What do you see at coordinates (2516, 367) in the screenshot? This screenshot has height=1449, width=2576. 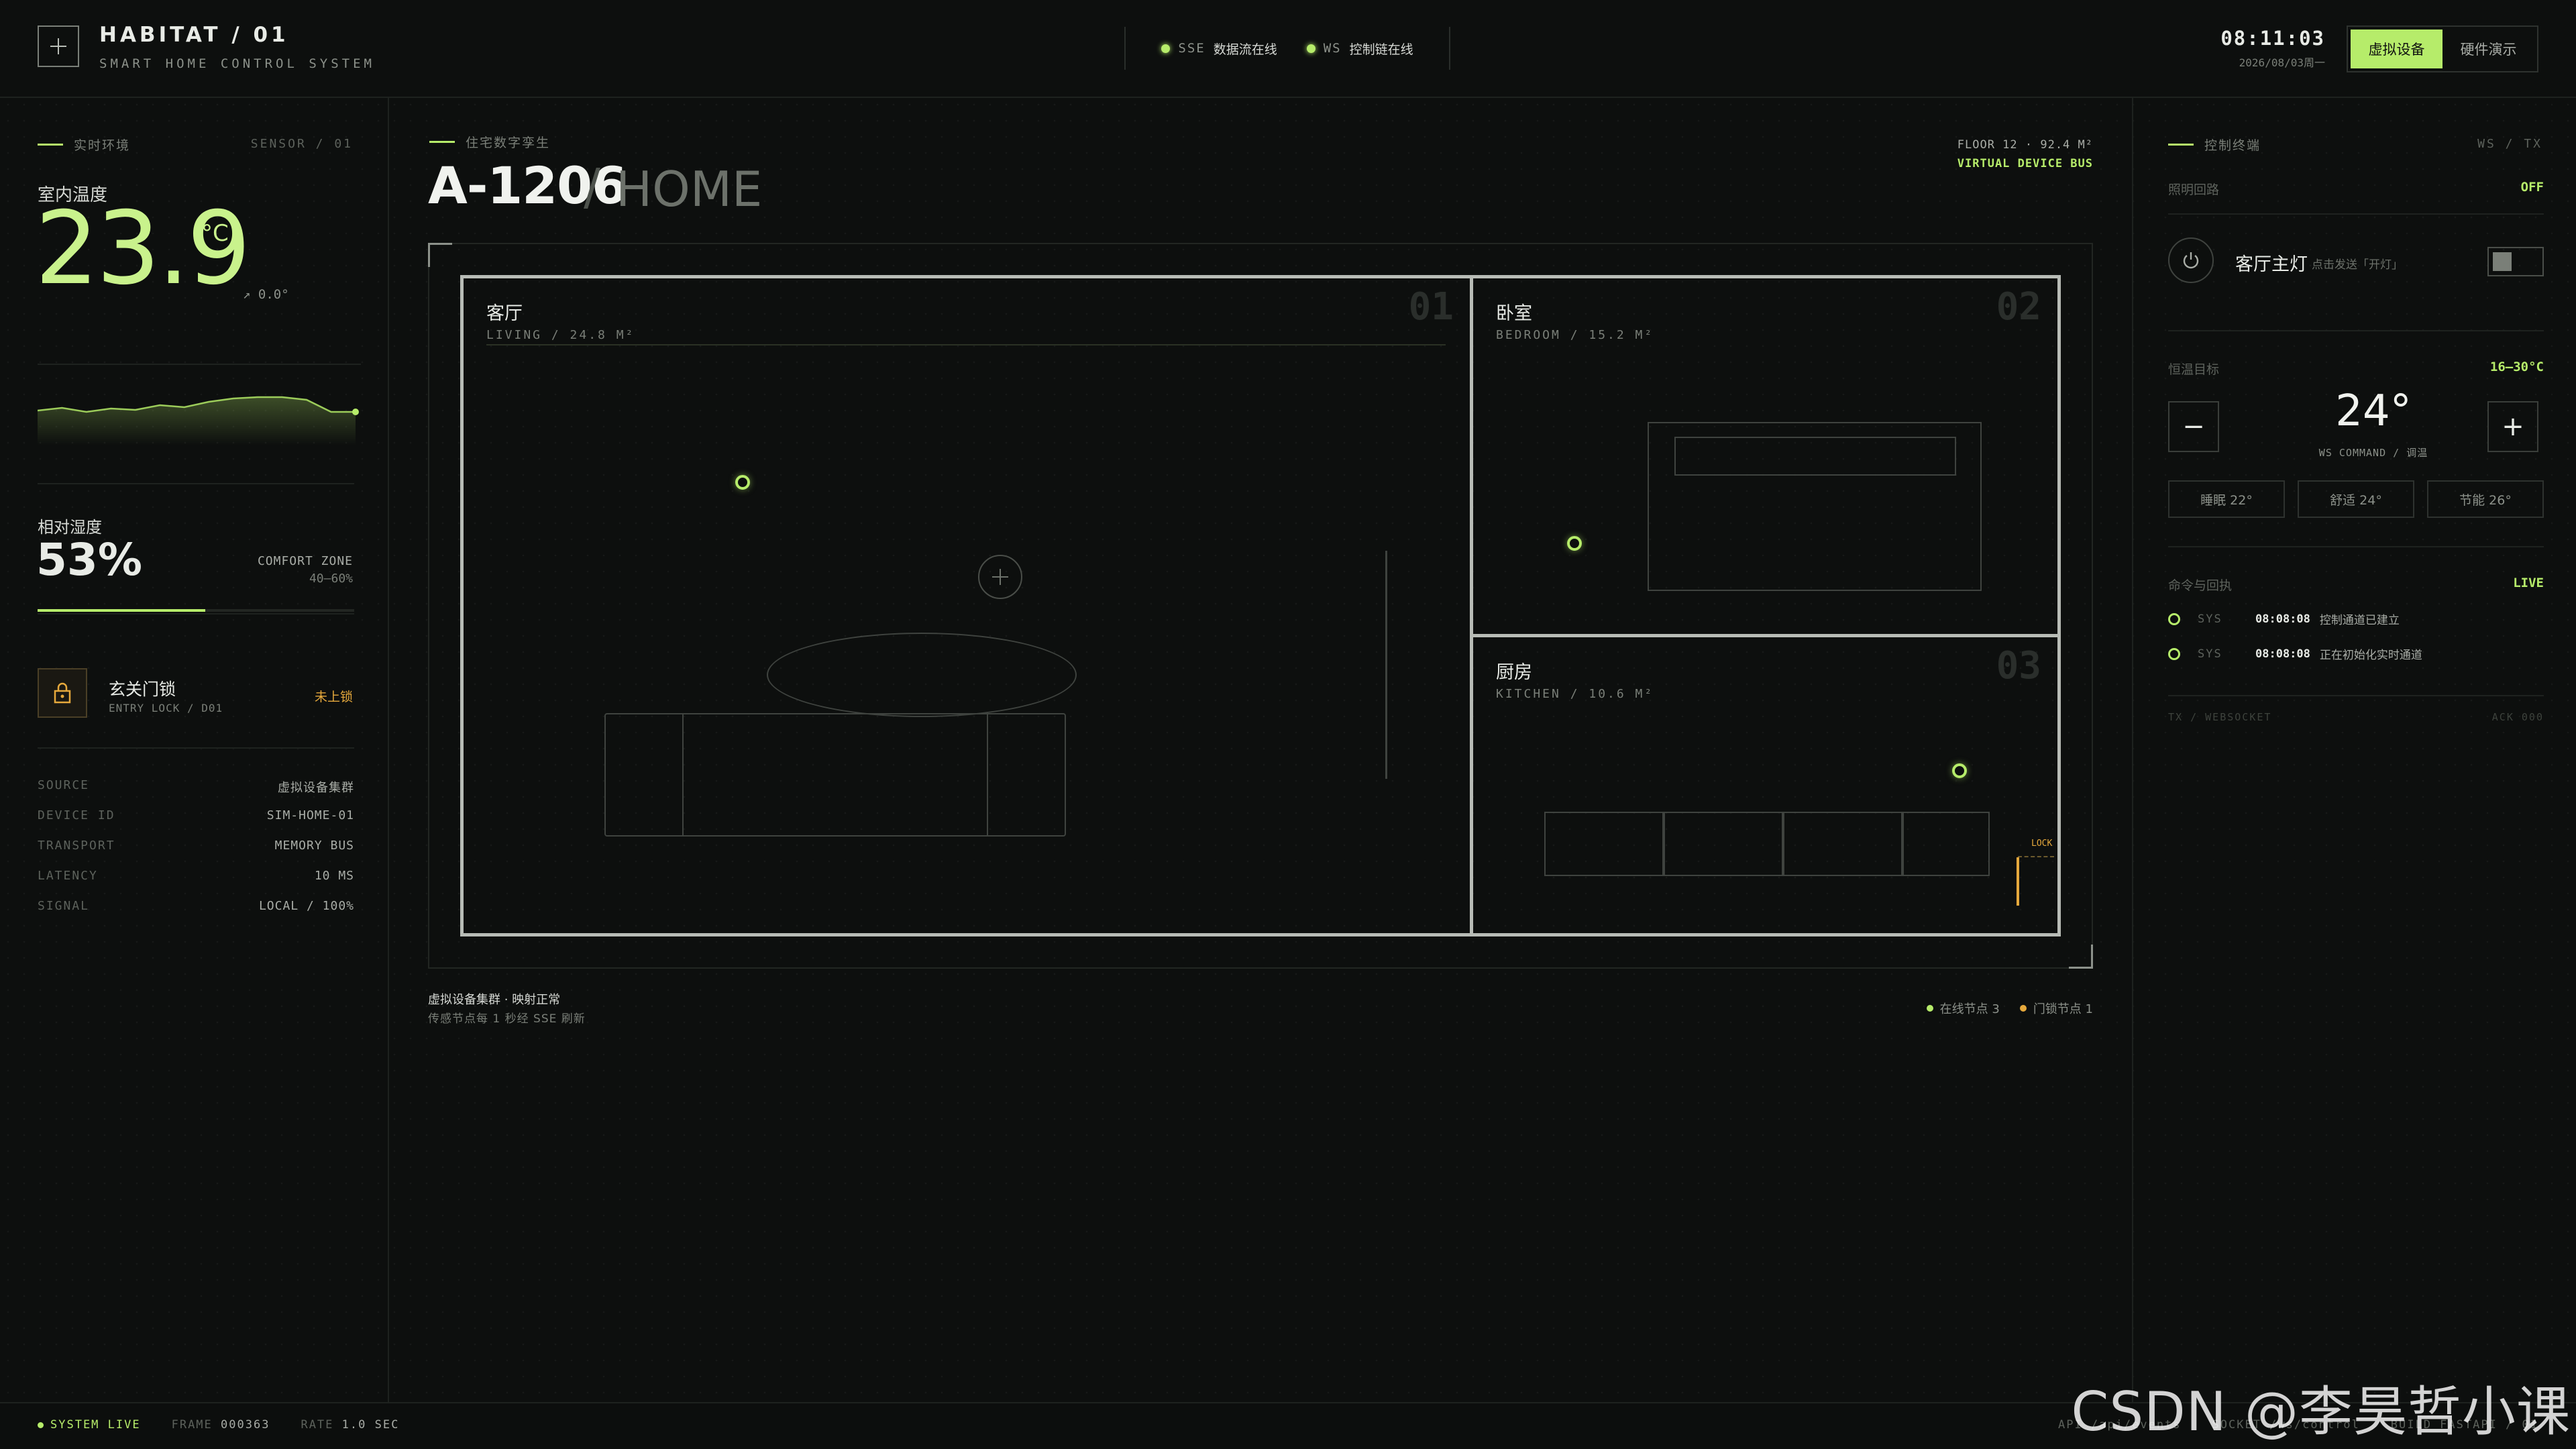 I see `thermostat-range: 16–30°C` at bounding box center [2516, 367].